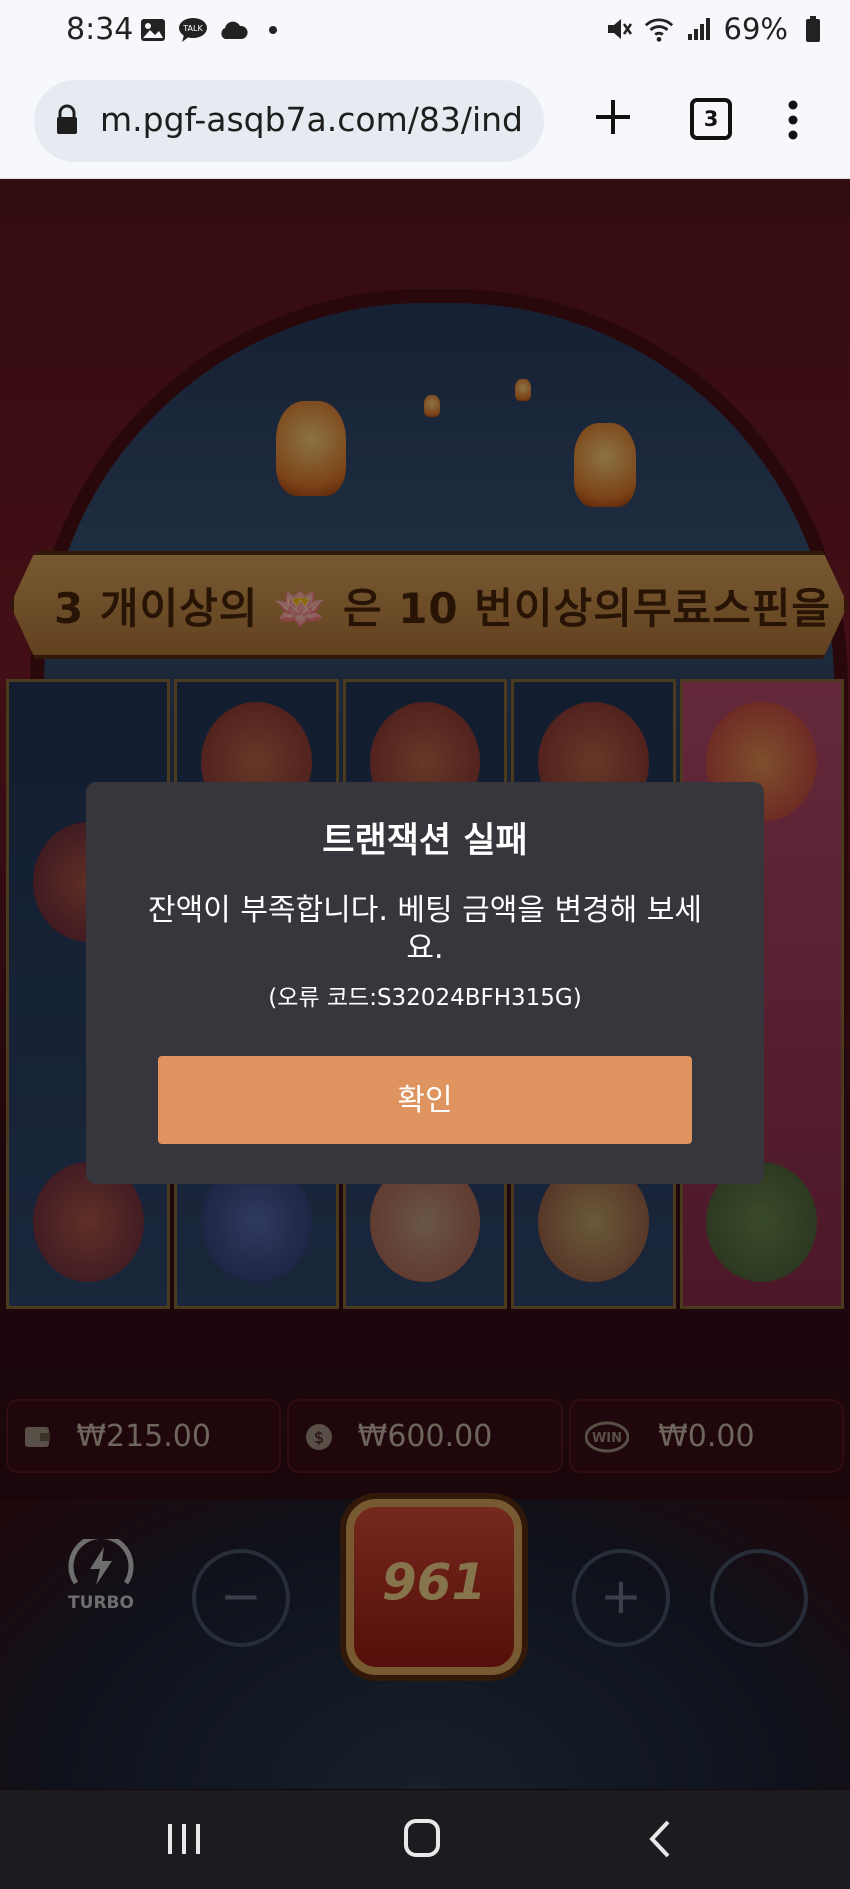 This screenshot has height=1889, width=850. I want to click on address-bar: m.pgf-asqb7a.com/83/ind, so click(289, 121).